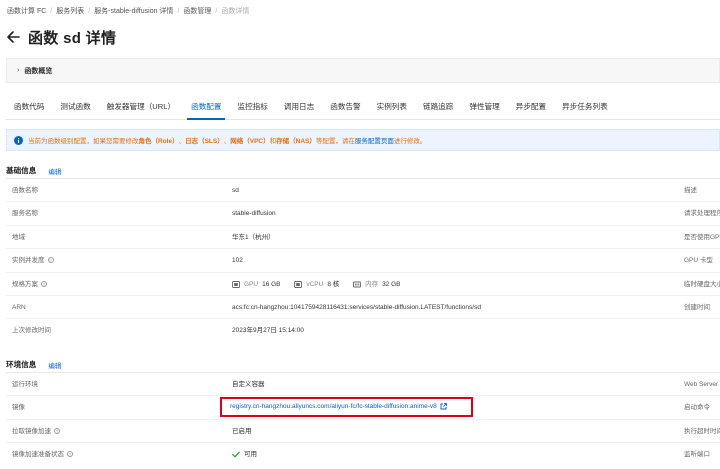 This screenshot has height=469, width=720. I want to click on field-label: 是否使用GPU, so click(702, 237).